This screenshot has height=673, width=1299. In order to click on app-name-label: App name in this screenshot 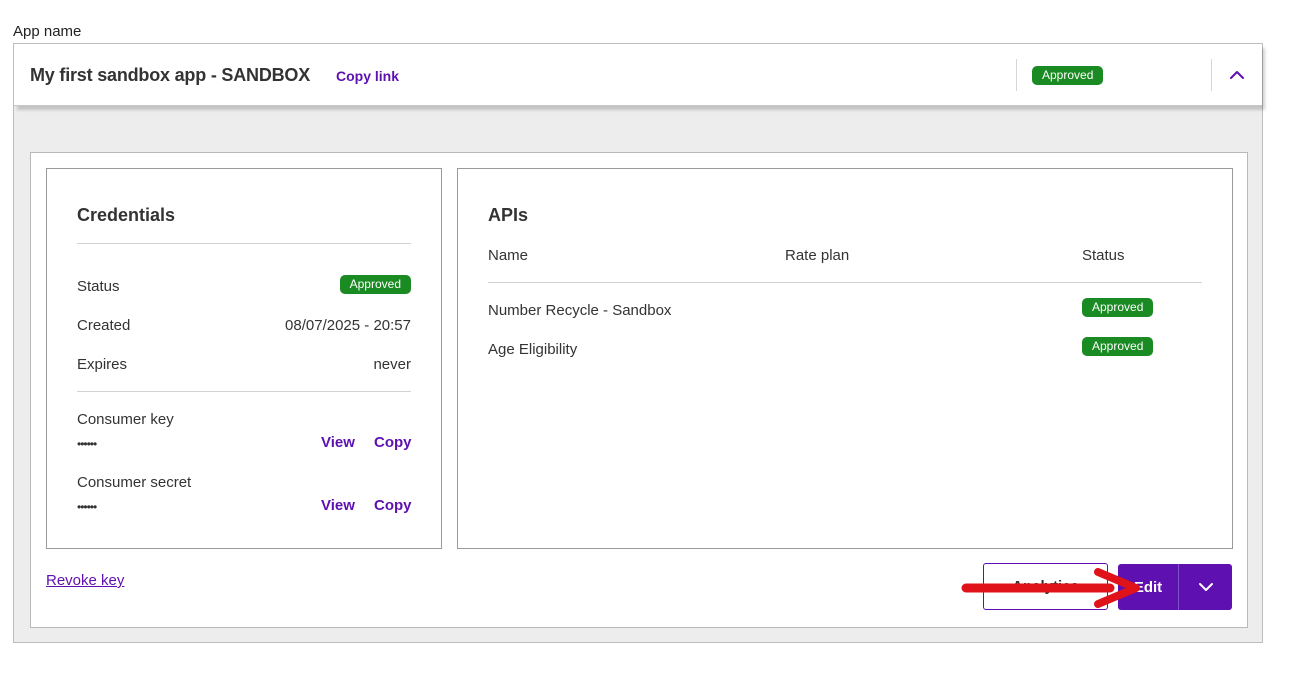, I will do `click(47, 31)`.